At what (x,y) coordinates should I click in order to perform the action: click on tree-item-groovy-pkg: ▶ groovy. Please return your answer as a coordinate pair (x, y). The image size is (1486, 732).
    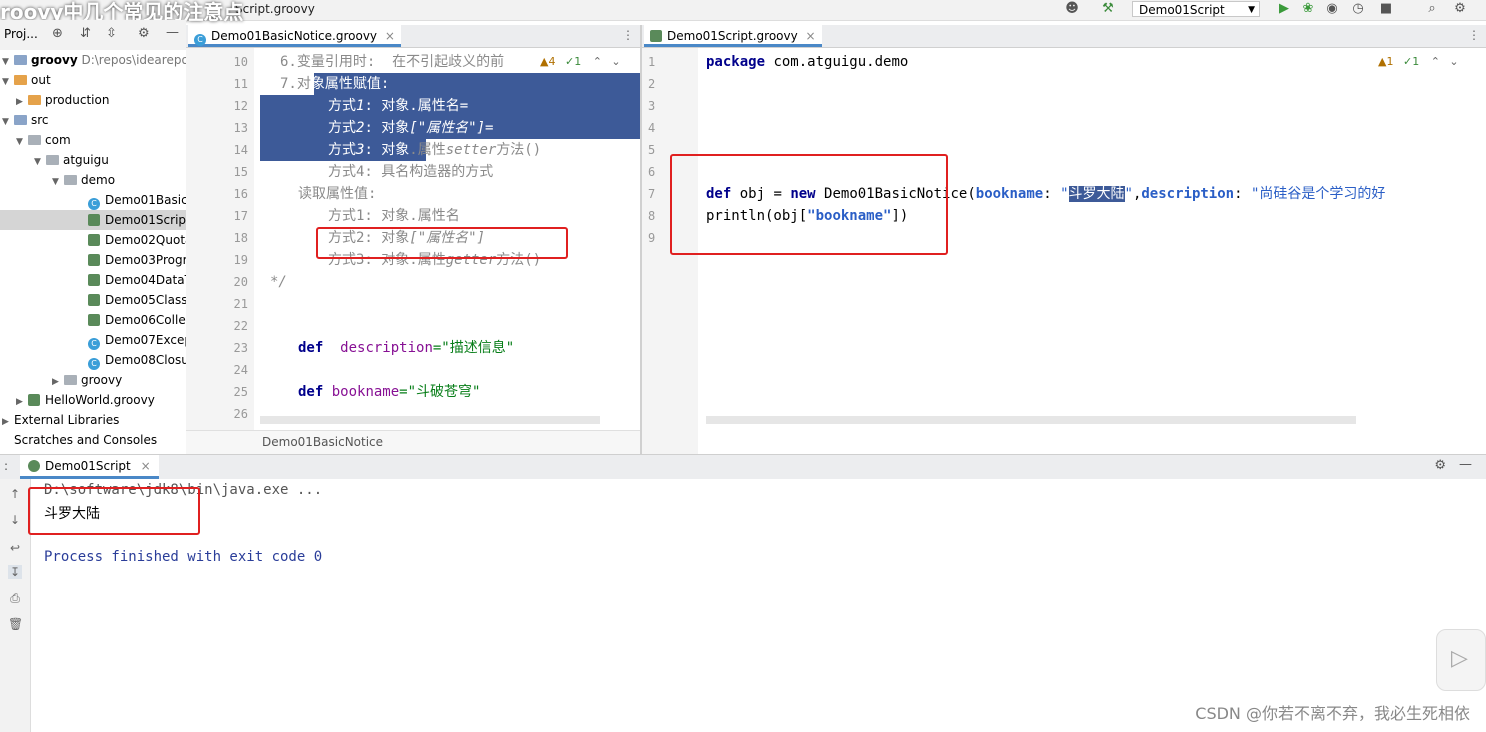
    Looking at the image, I should click on (87, 380).